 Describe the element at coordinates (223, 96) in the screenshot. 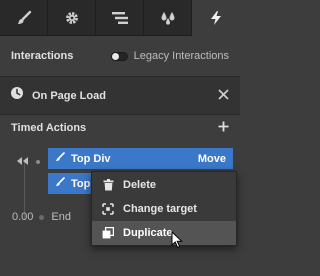

I see `close-icon` at that location.